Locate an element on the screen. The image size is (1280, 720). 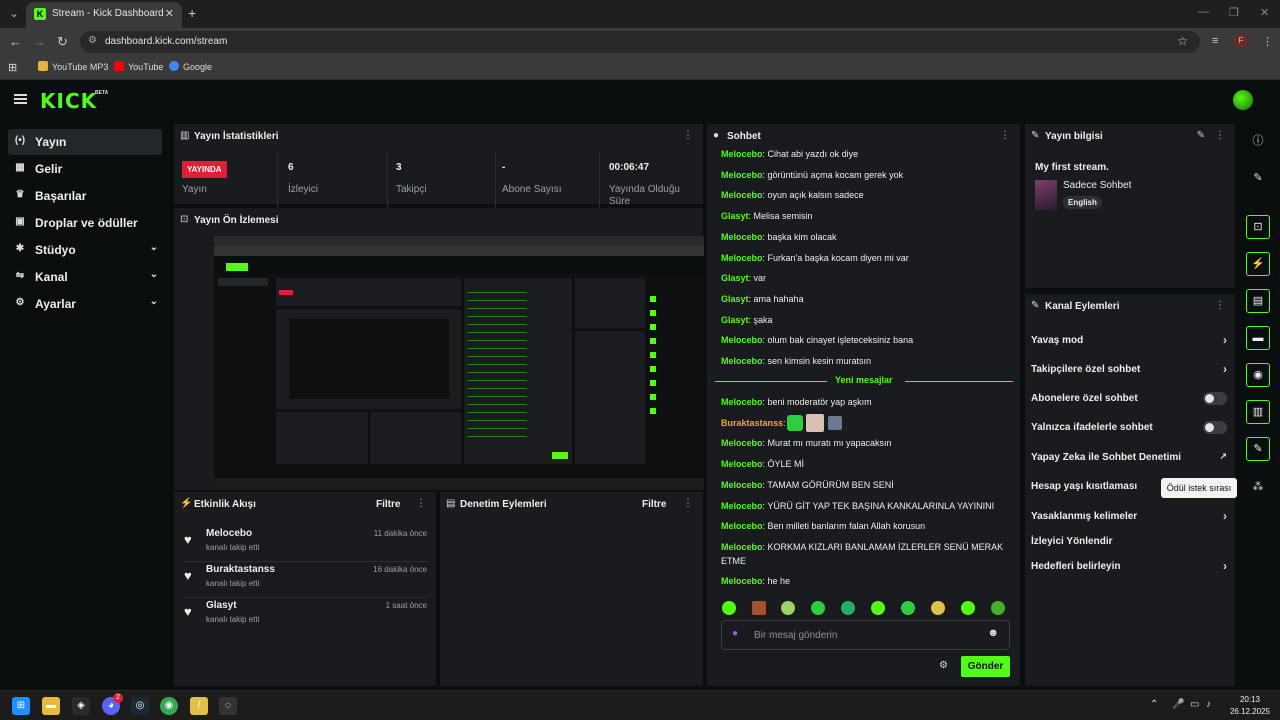
site-info-icon: ⚙ is located at coordinates (92, 40).